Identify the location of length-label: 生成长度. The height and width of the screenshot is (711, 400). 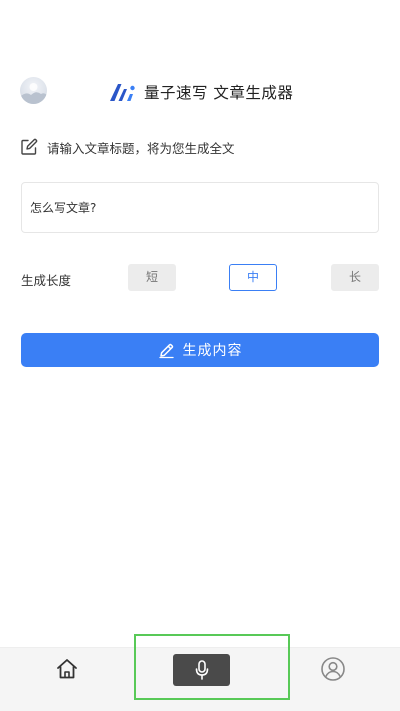
(46, 280).